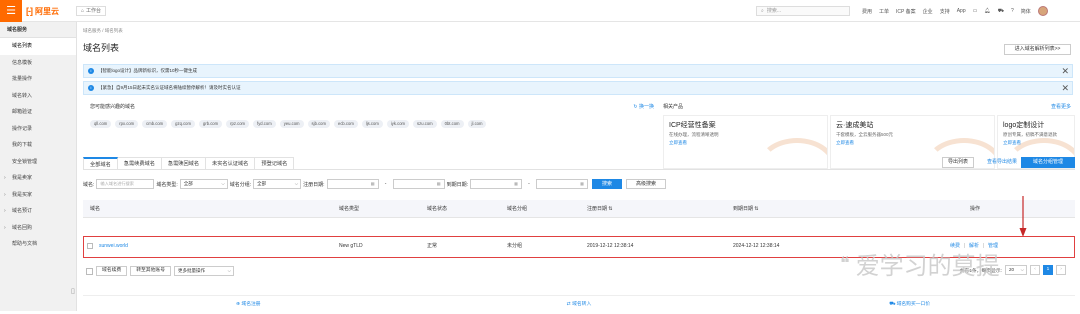  I want to click on sidebar-item: › 域名预订, so click(38, 211).